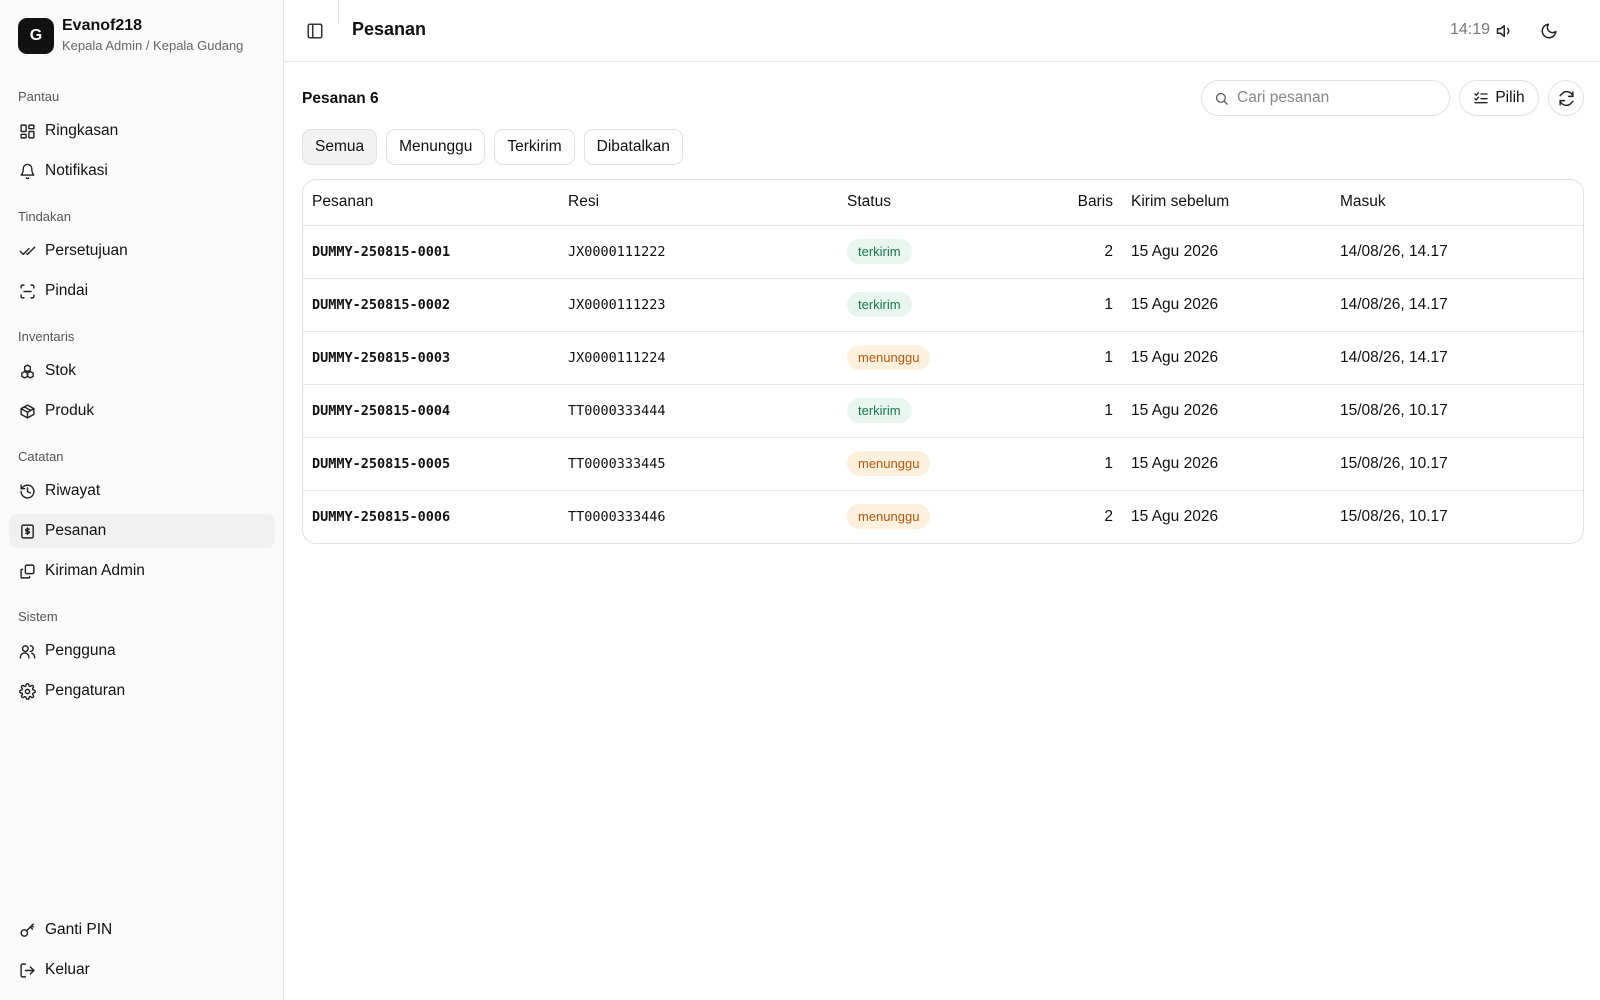 The height and width of the screenshot is (1000, 1600). Describe the element at coordinates (142, 131) in the screenshot. I see `sidebar-item-ringkasan: Ringkasan` at that location.